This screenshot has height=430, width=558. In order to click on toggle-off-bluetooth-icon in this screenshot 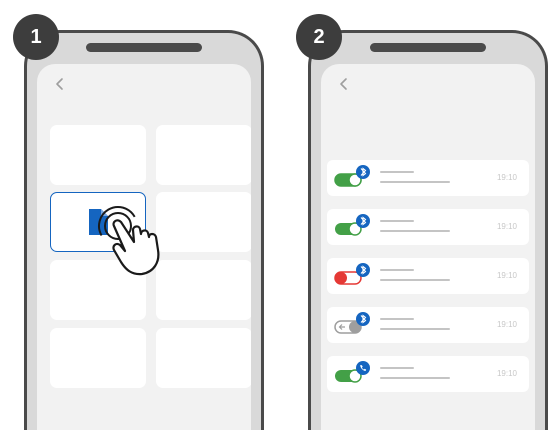, I will do `click(356, 276)`.